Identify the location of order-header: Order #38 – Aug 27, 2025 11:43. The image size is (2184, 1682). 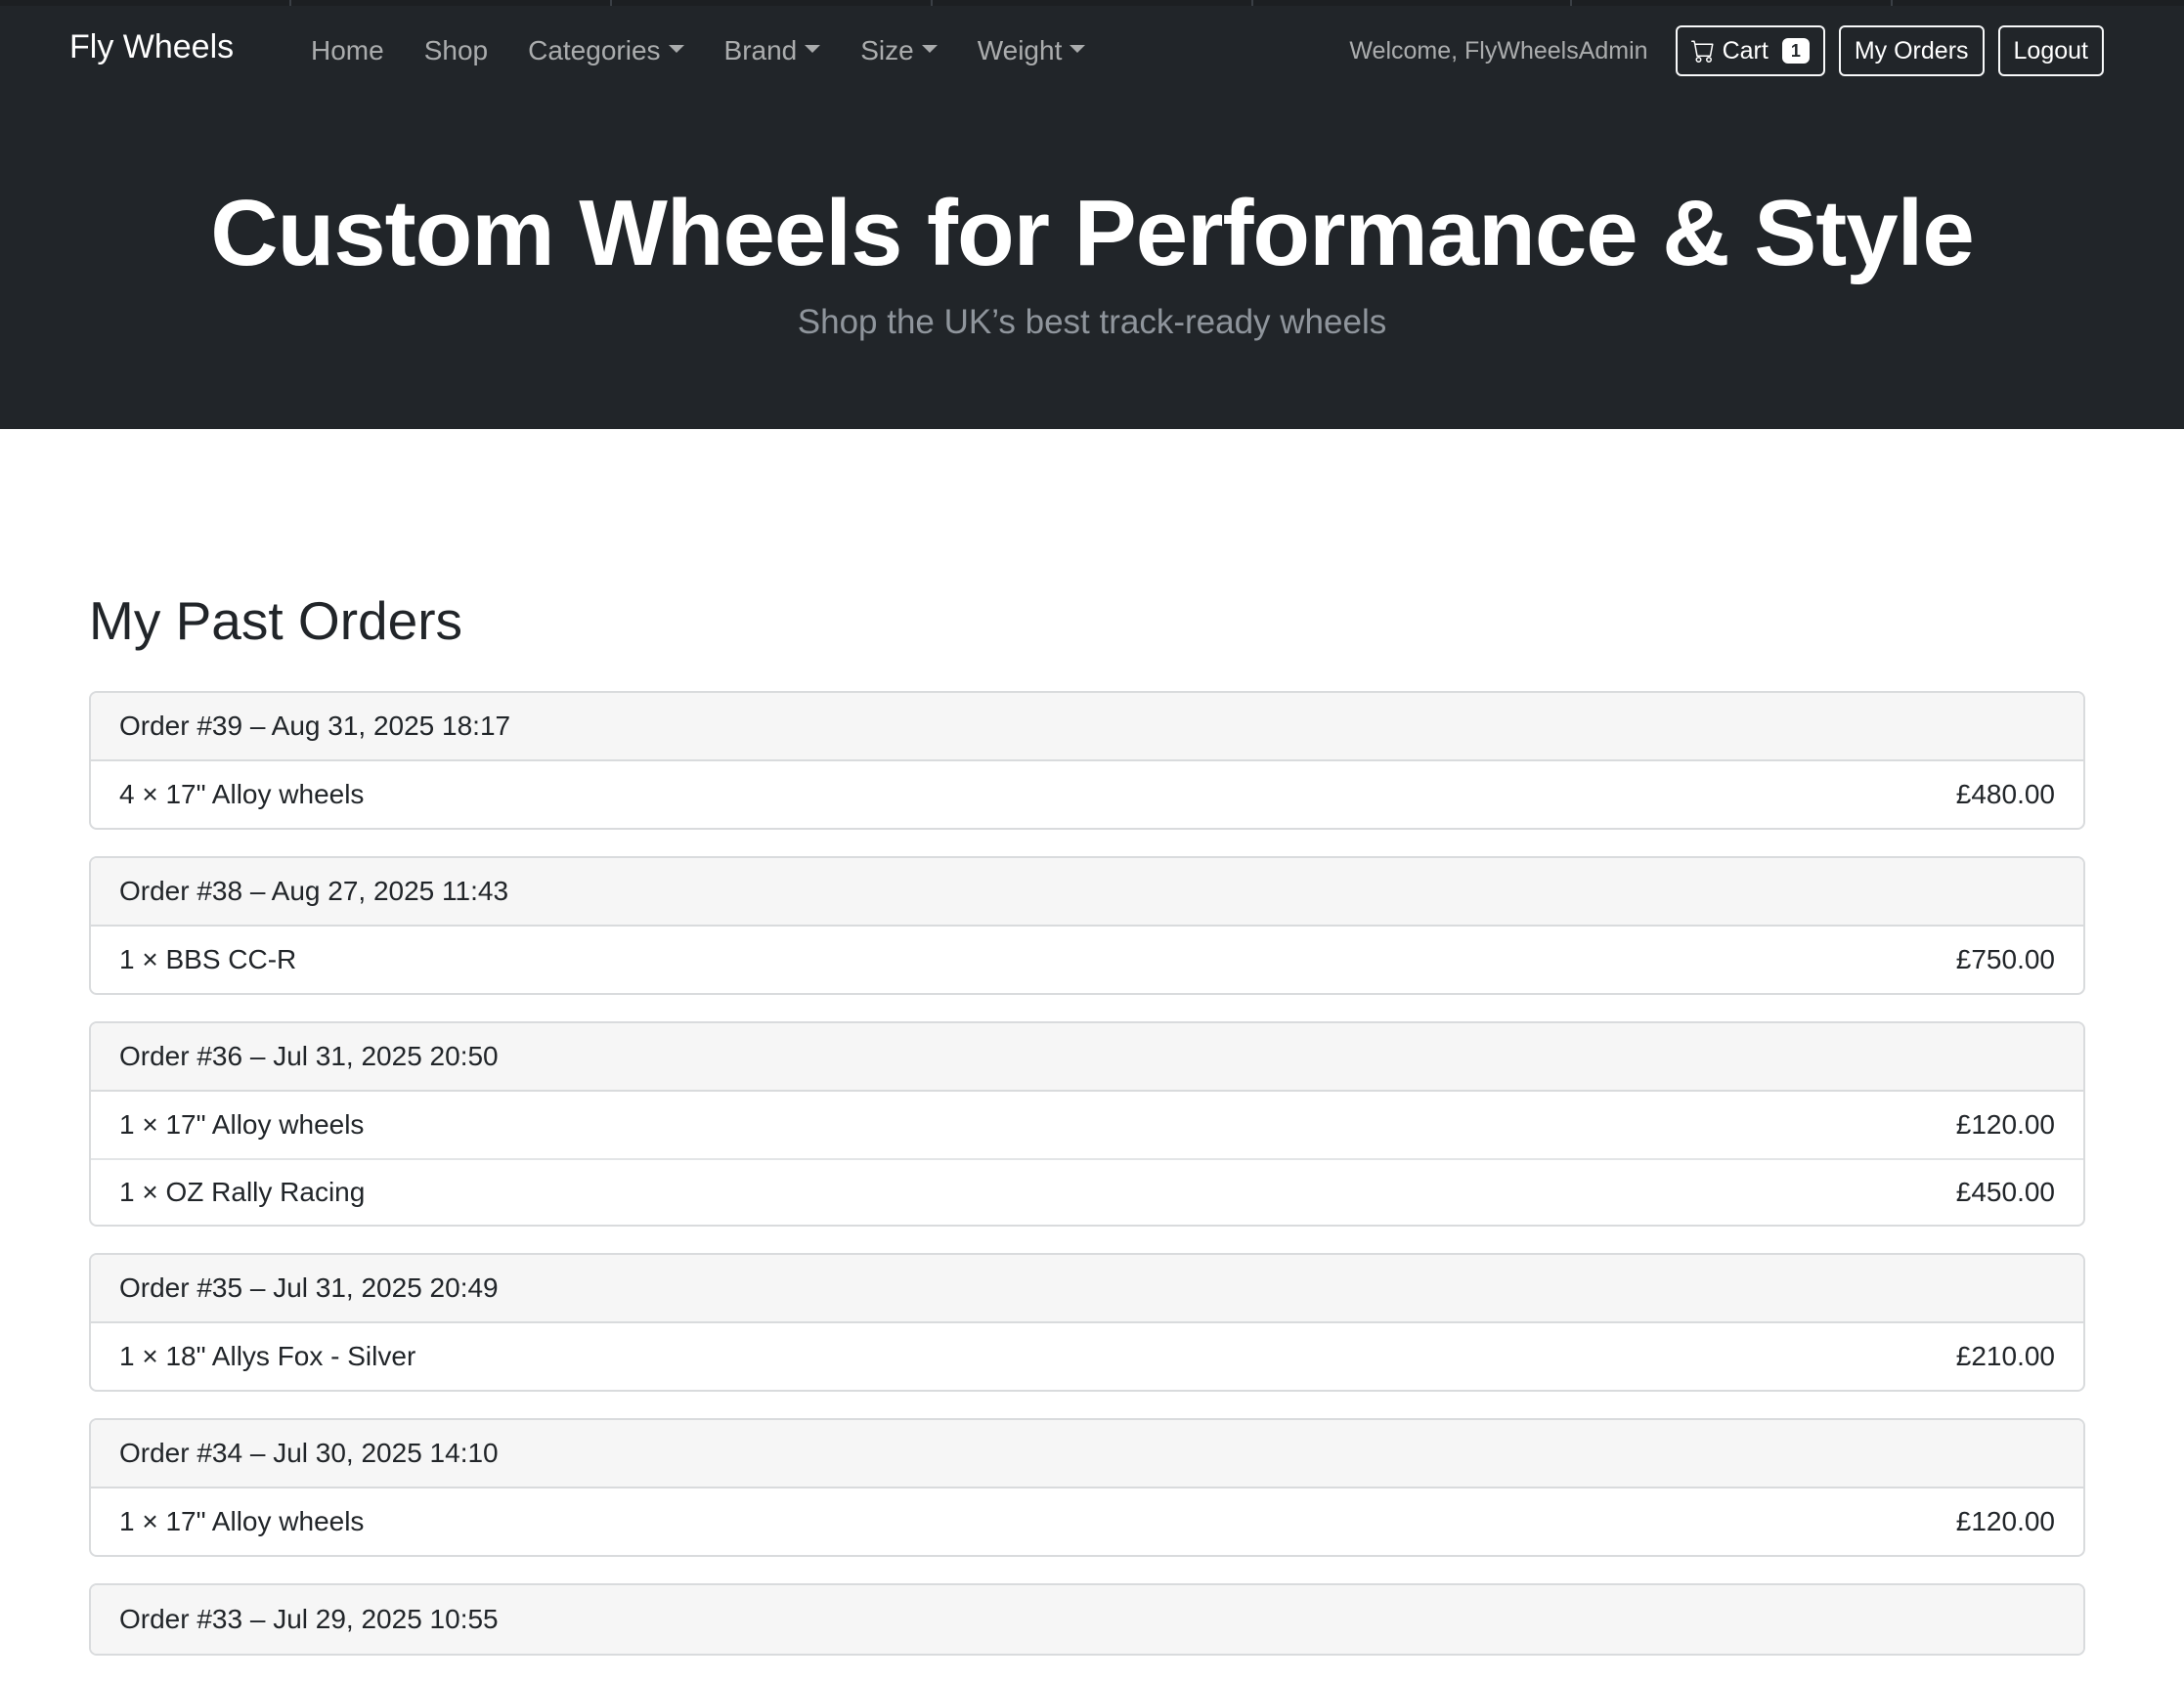
(1087, 892).